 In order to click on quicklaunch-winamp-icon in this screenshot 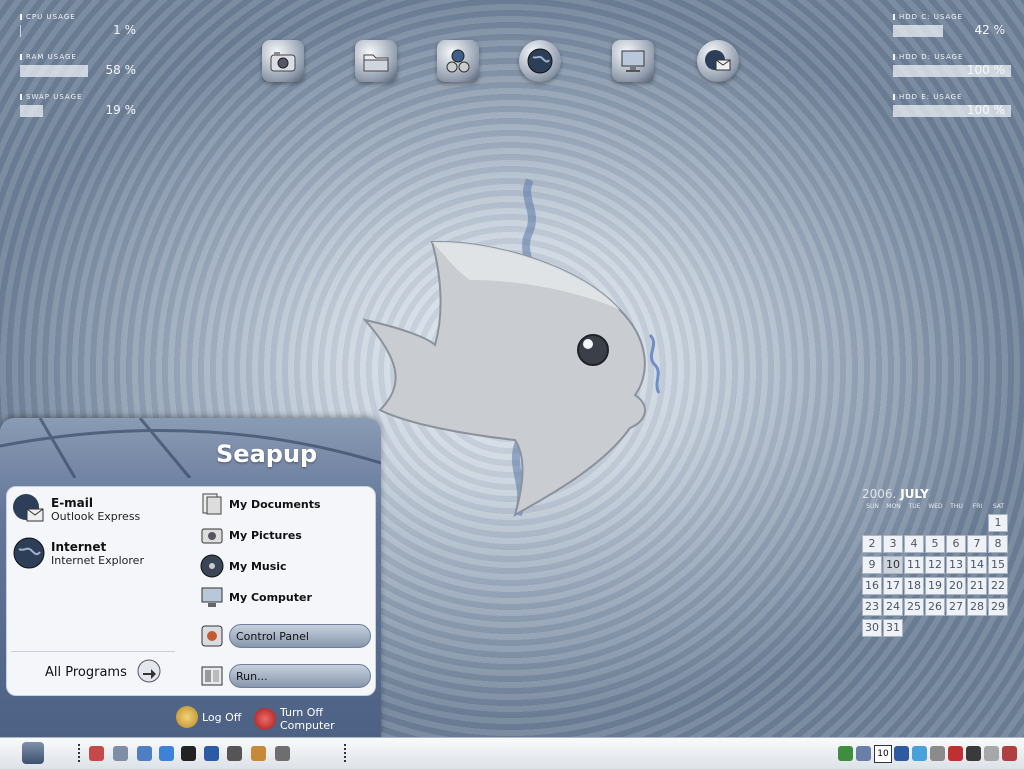, I will do `click(234, 753)`.